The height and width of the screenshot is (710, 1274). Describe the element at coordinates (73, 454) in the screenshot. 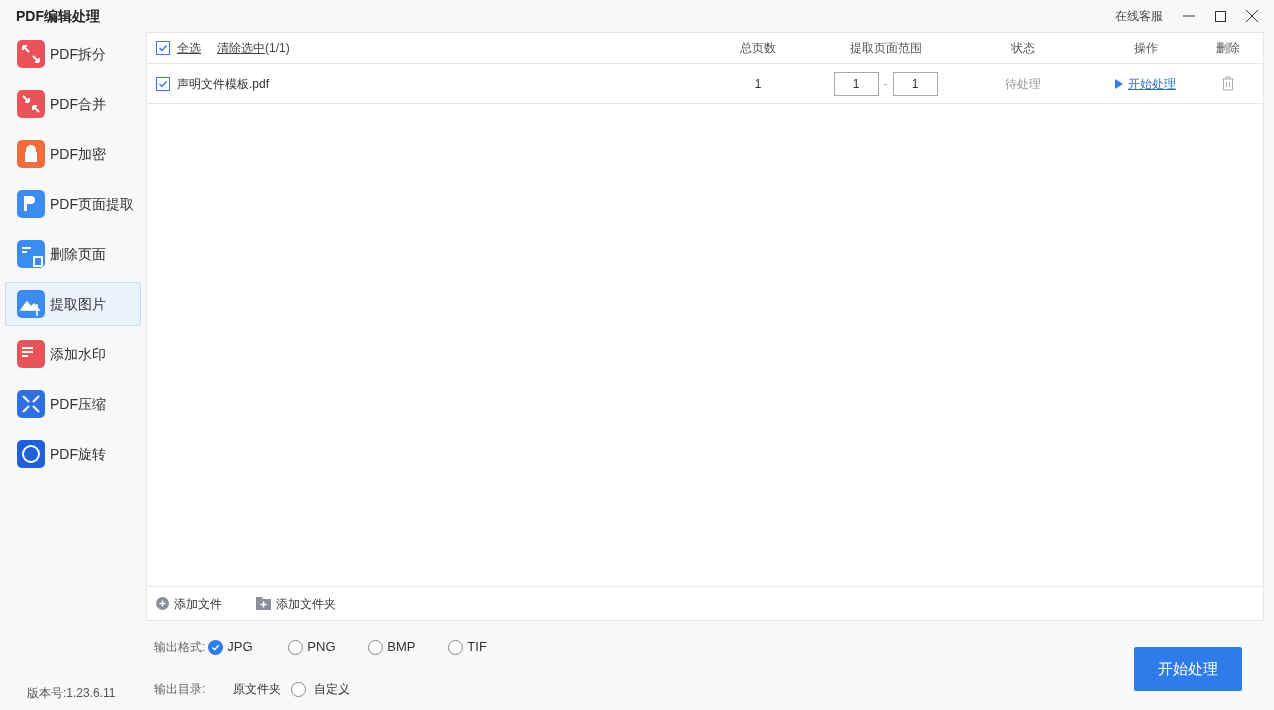

I see `sidebar-item: PDF旋转` at that location.